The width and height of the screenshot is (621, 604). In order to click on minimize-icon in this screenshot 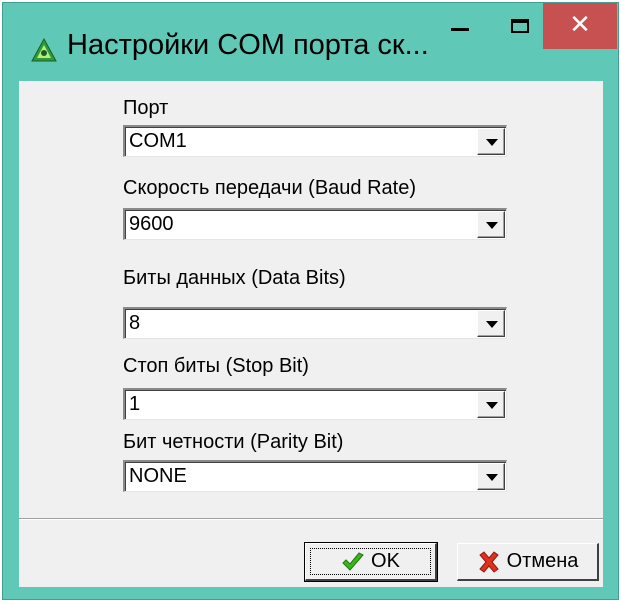, I will do `click(460, 29)`.